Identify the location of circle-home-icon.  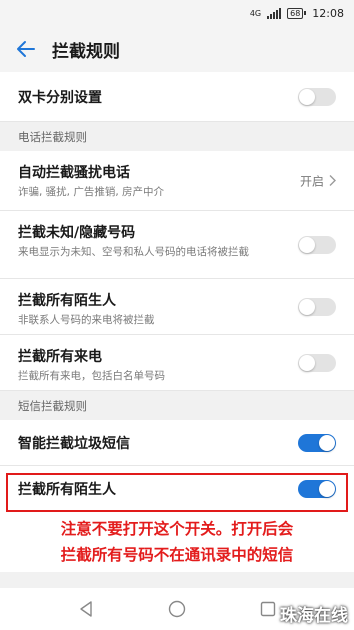
(177, 609).